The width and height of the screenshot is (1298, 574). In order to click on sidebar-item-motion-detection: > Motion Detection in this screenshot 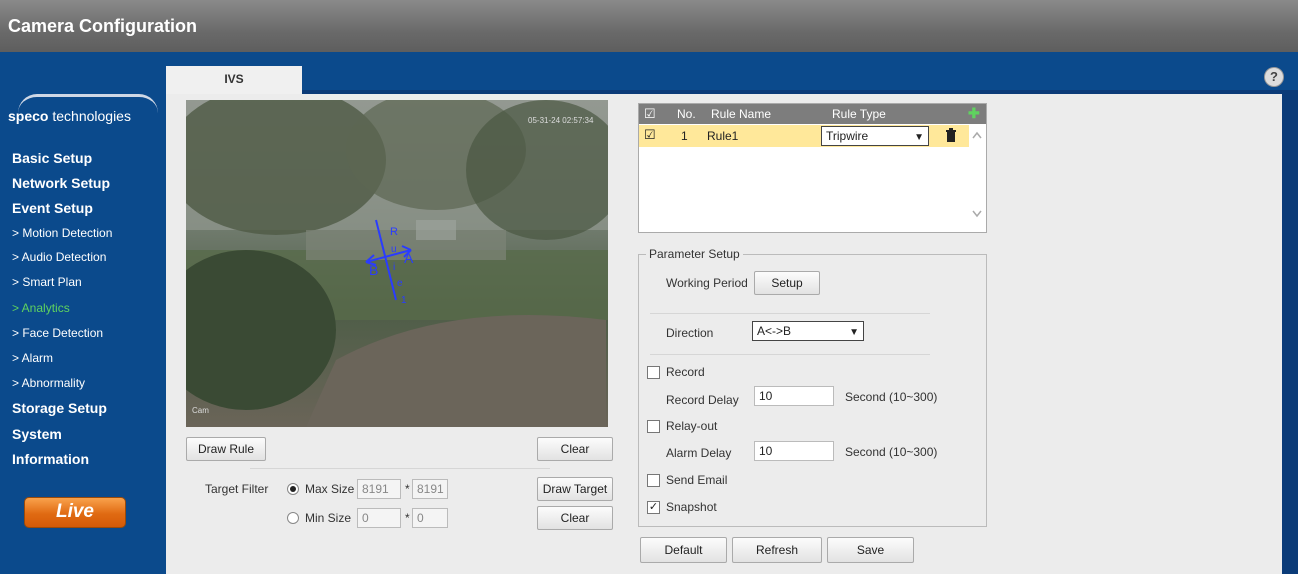, I will do `click(62, 233)`.